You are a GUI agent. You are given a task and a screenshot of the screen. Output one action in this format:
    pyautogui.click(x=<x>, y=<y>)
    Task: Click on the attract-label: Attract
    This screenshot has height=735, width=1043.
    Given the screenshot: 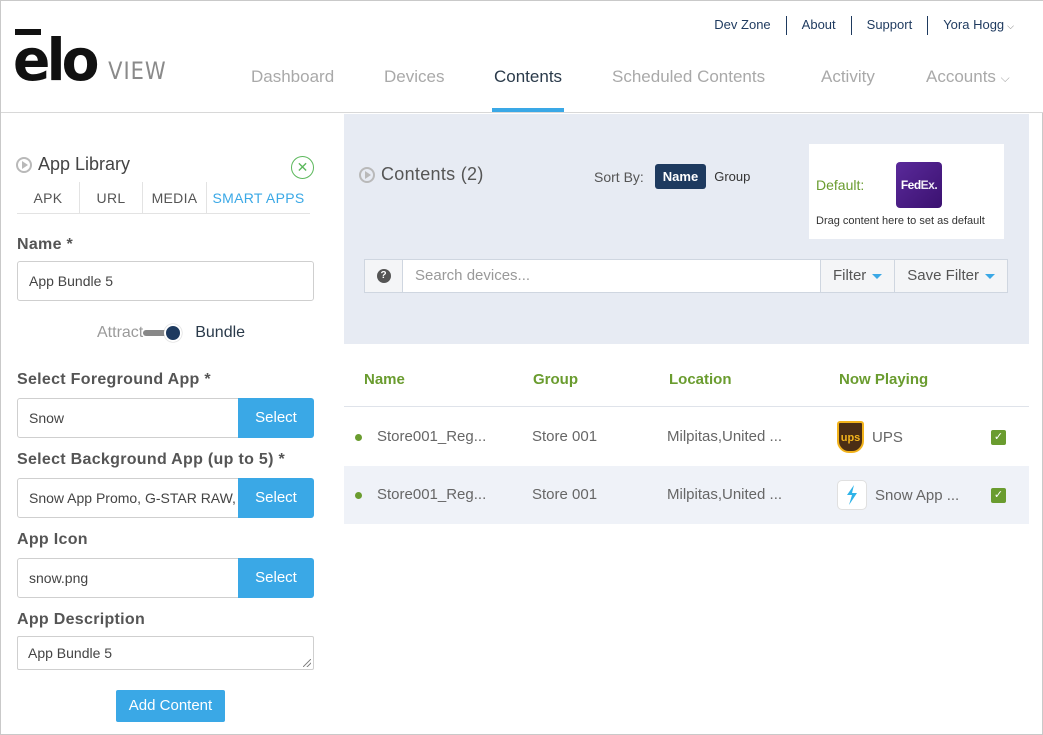 What is the action you would take?
    pyautogui.click(x=120, y=332)
    